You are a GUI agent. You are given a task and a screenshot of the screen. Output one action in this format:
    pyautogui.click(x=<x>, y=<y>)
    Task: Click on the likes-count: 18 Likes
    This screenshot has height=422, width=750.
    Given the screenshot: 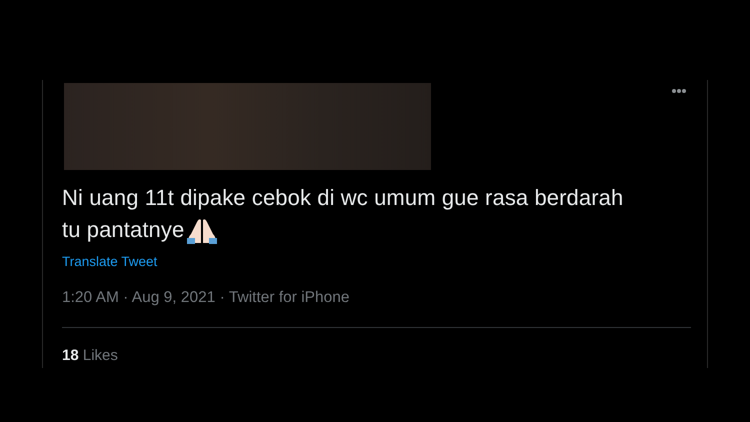 What is the action you would take?
    pyautogui.click(x=90, y=355)
    